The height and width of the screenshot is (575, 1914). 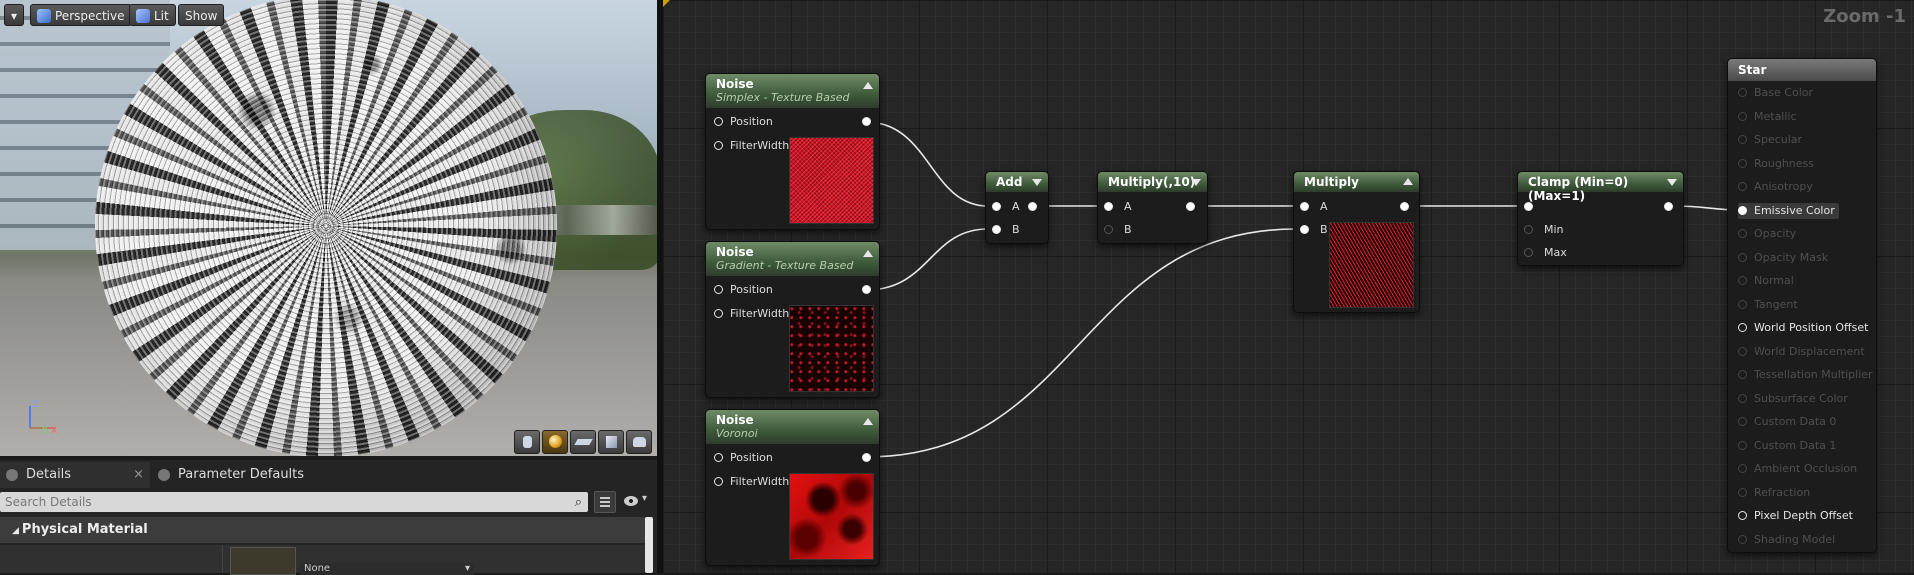 I want to click on clamp-node: Clamp (Min=0) (Max=1) Min Max, so click(x=1600, y=218).